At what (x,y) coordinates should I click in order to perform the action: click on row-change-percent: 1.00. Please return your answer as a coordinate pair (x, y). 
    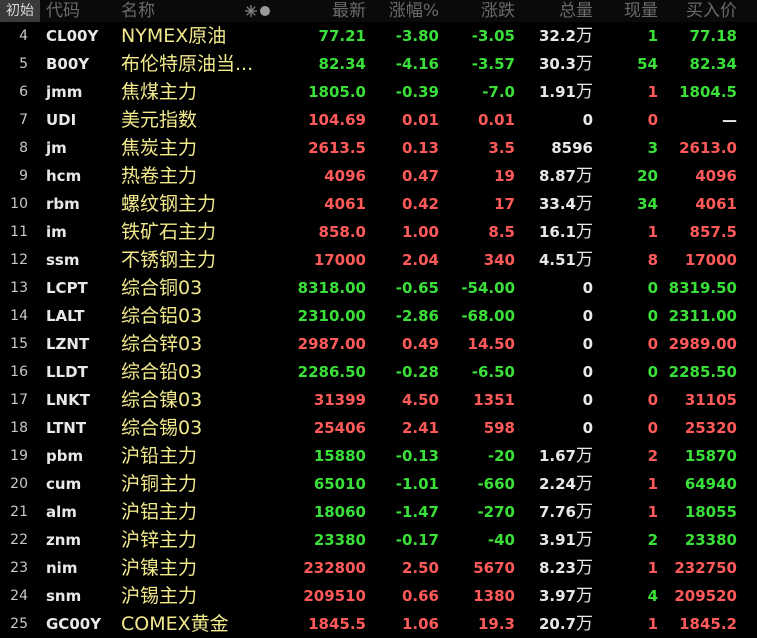
    Looking at the image, I should click on (420, 232).